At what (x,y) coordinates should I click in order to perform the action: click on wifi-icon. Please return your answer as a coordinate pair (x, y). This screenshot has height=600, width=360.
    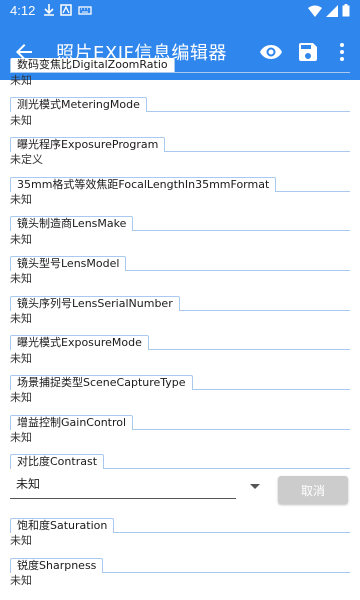
    Looking at the image, I should click on (315, 11).